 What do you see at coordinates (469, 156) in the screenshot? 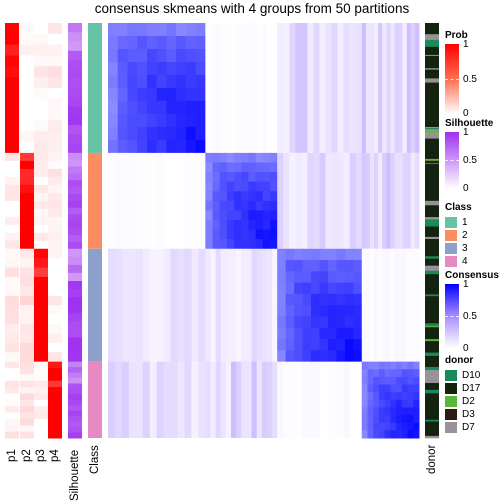
I see `legend-silhouette: Silhouette 1 0.5 0` at bounding box center [469, 156].